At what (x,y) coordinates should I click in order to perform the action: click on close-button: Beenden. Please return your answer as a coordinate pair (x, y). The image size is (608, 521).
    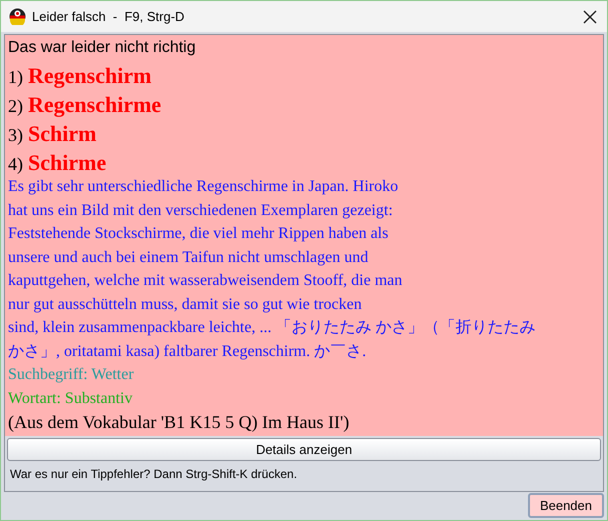
    Looking at the image, I should click on (566, 505).